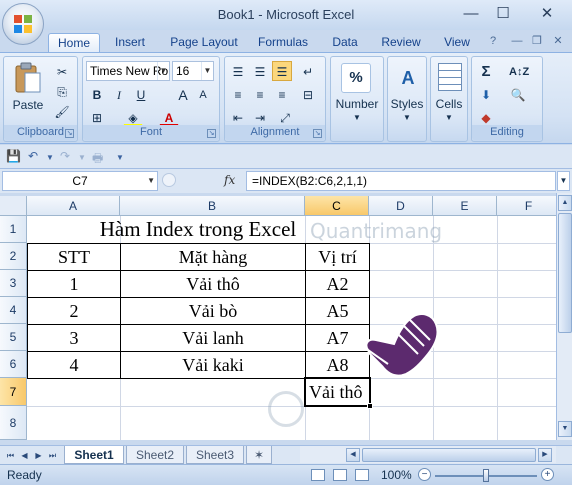 This screenshot has height=485, width=572. I want to click on fx-icon: fx, so click(229, 180).